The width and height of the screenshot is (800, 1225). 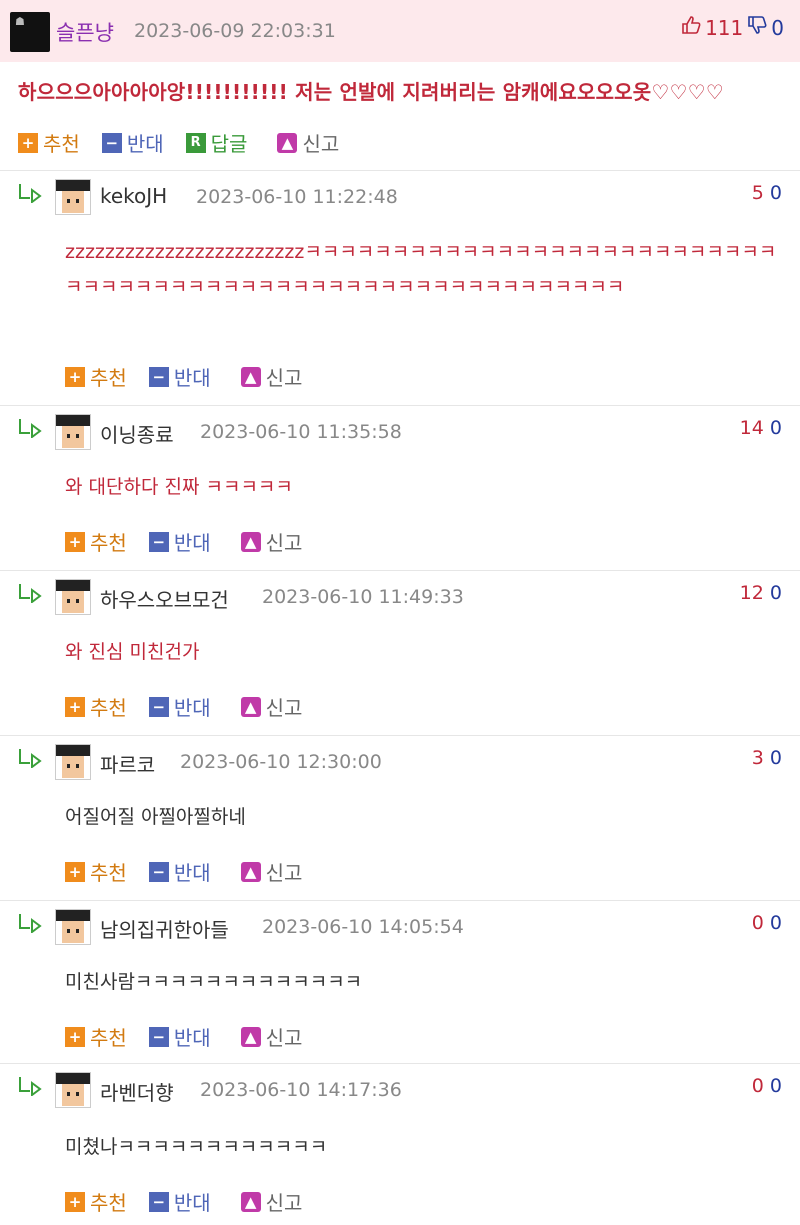 I want to click on comment-up-count: 5, so click(x=757, y=193).